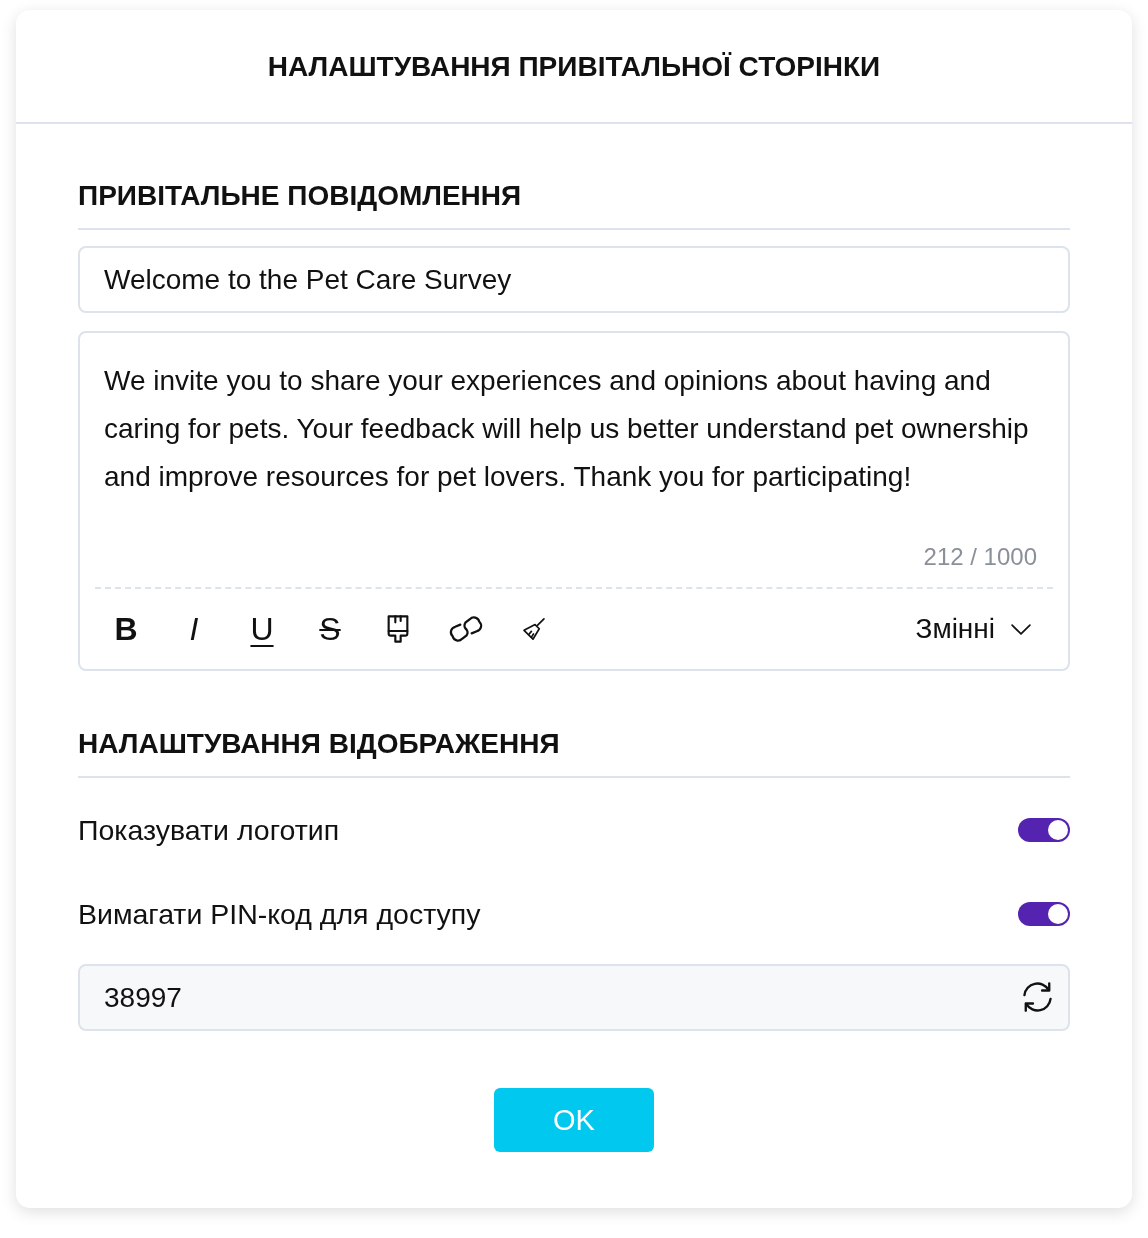  I want to click on paintbrush-icon, so click(398, 629).